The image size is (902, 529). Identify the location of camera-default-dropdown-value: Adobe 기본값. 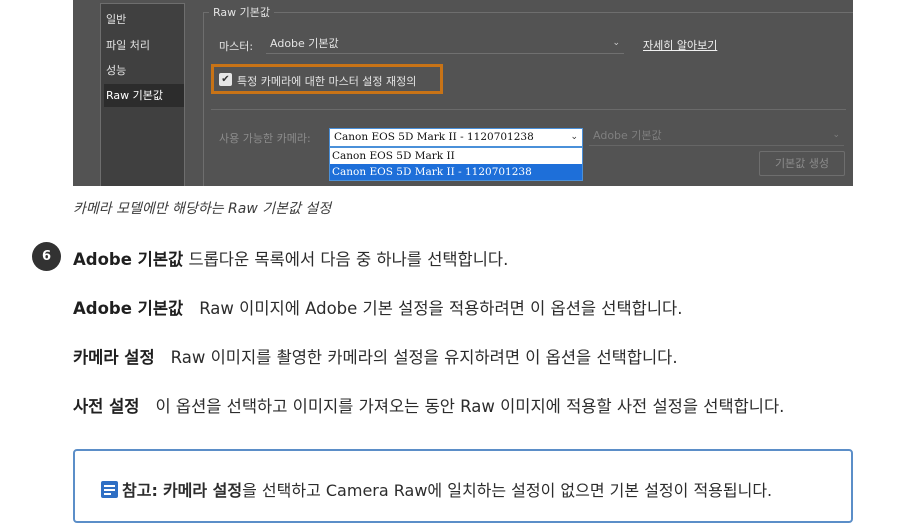
(627, 135).